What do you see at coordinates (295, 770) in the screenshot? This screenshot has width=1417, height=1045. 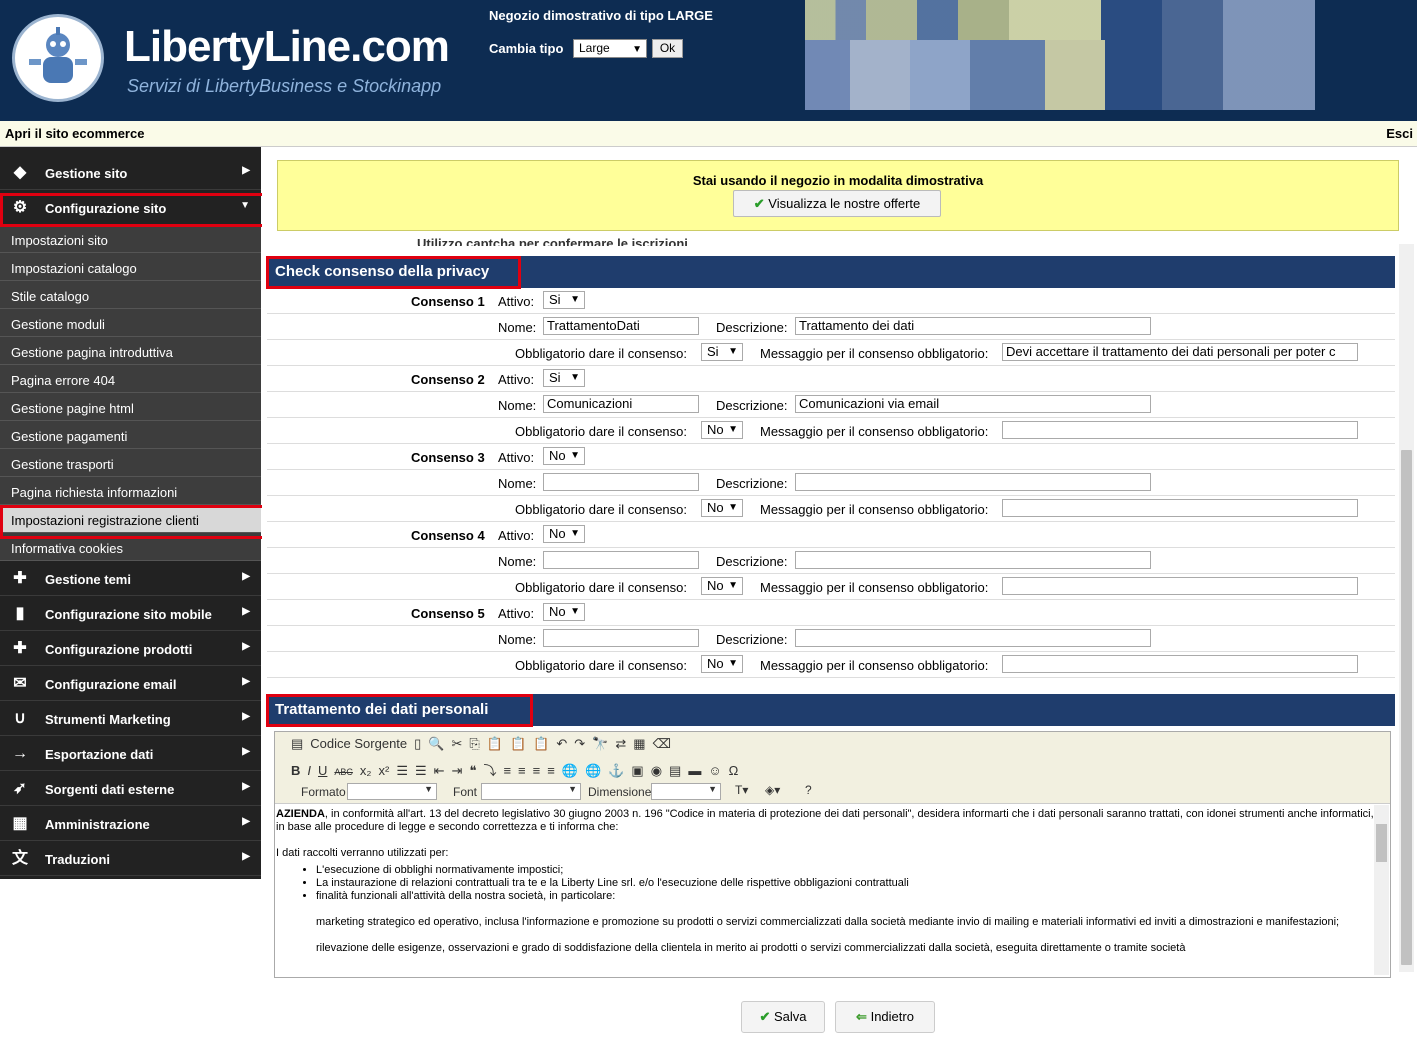 I see `bold-icon: B` at bounding box center [295, 770].